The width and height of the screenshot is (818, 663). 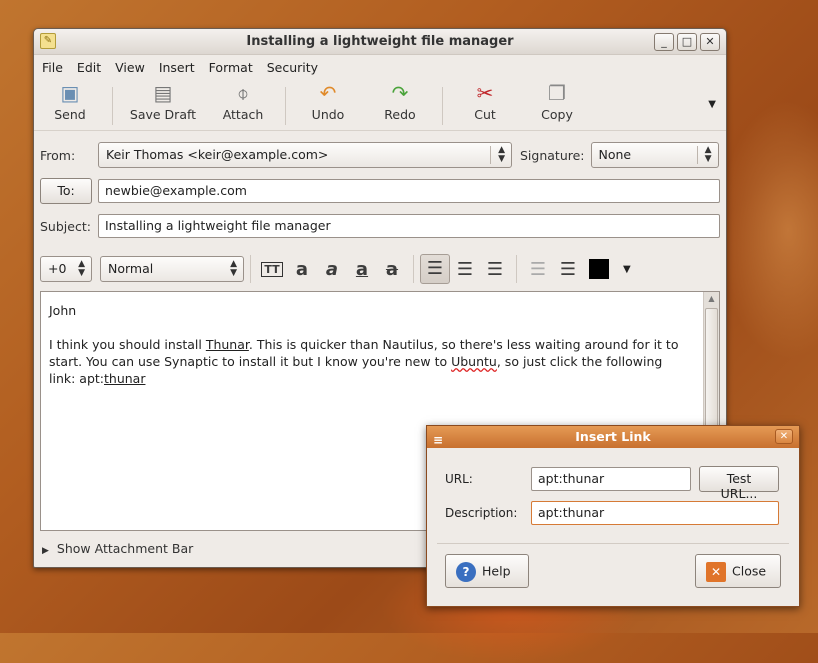 I want to click on dialog-divider, so click(x=613, y=543).